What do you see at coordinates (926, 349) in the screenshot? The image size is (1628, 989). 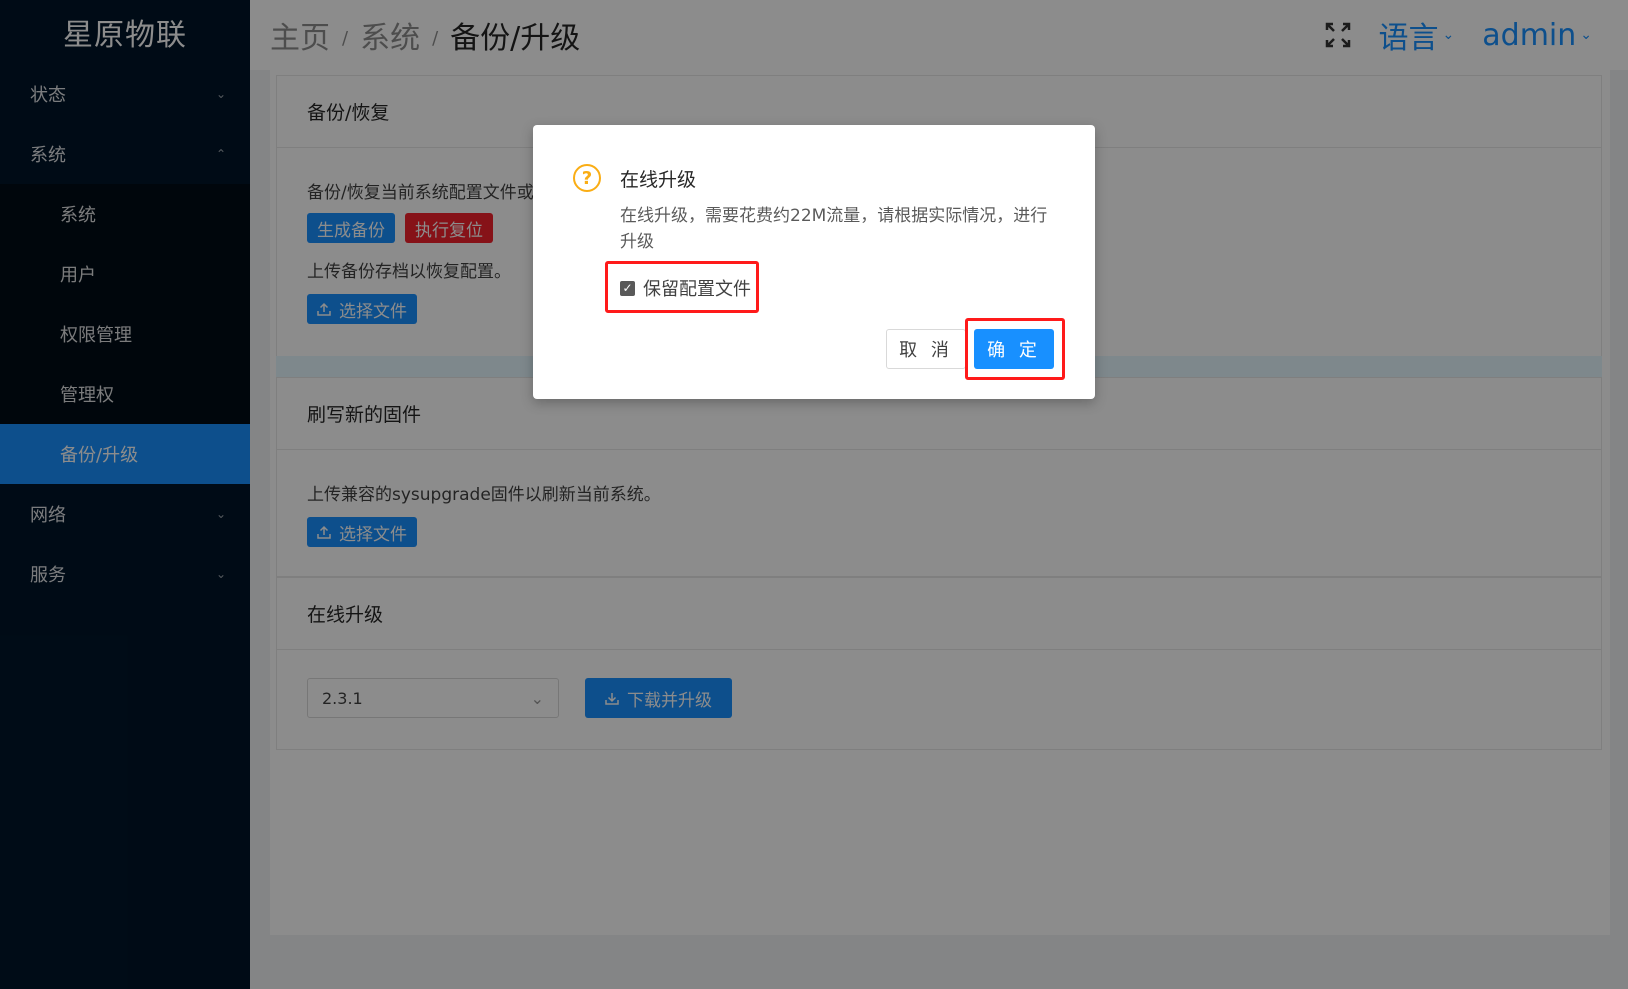 I see `cancel-button: 取 消` at bounding box center [926, 349].